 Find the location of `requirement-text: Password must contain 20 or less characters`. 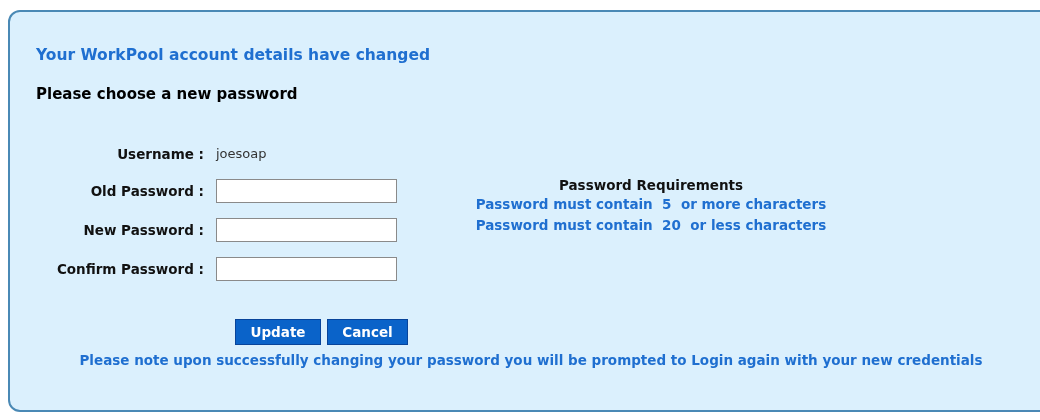

requirement-text: Password must contain 20 or less characters is located at coordinates (651, 225).